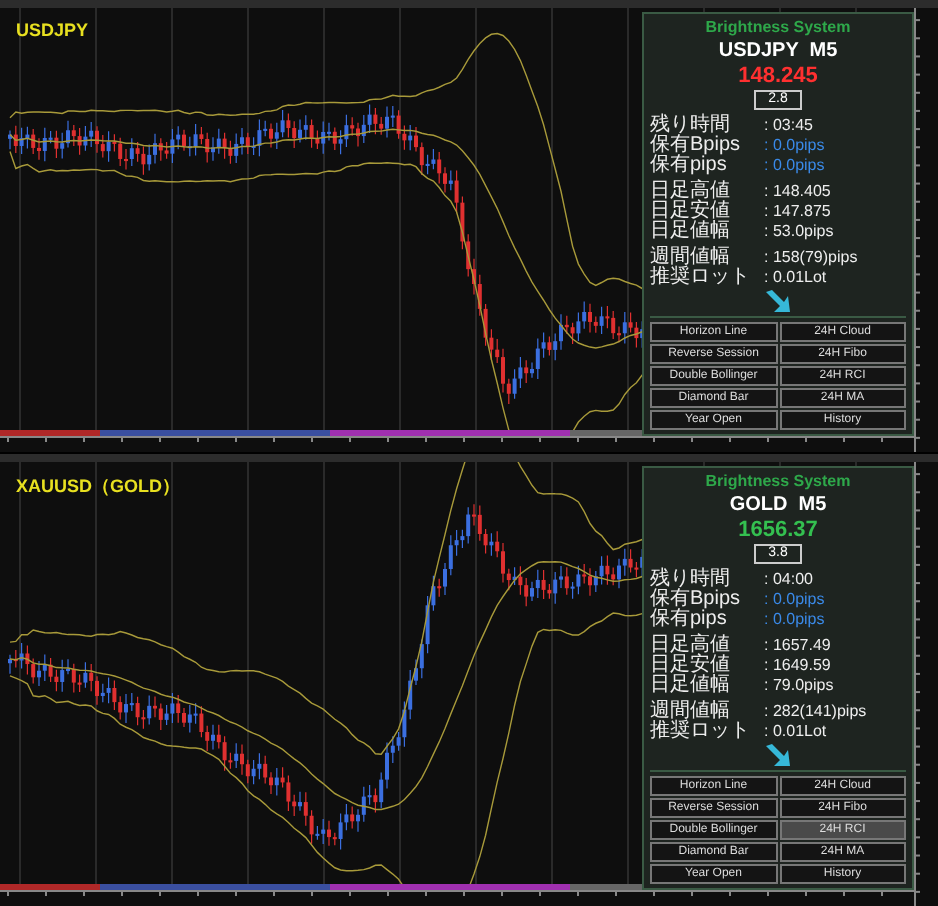 The width and height of the screenshot is (938, 906). I want to click on info-value: : 148.405, so click(797, 192).